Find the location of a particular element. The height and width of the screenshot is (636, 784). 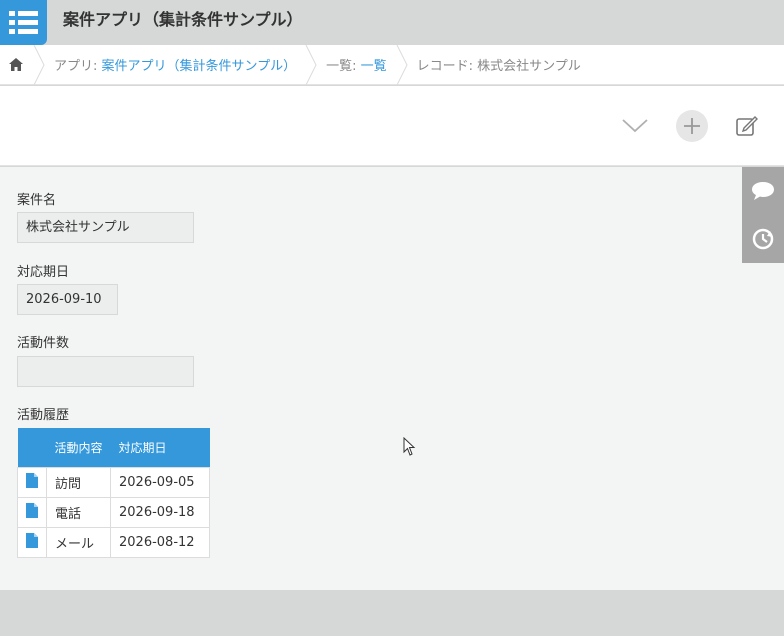

mouse-cursor-icon is located at coordinates (409, 446).